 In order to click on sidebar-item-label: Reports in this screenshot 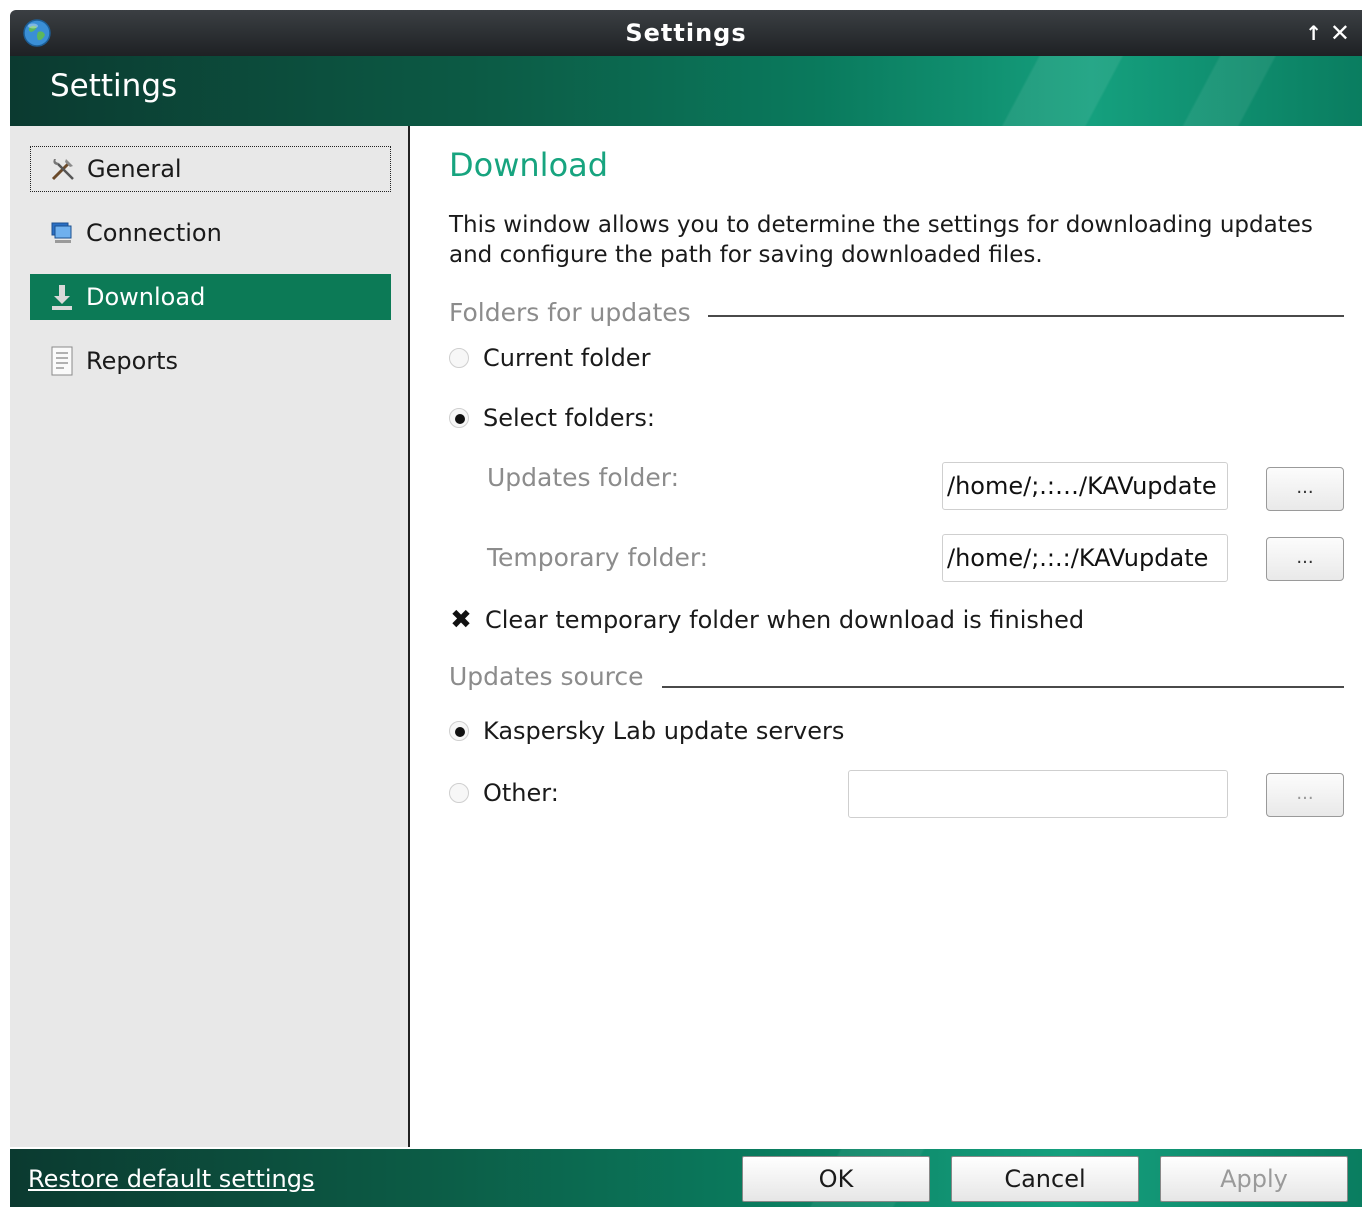, I will do `click(132, 361)`.